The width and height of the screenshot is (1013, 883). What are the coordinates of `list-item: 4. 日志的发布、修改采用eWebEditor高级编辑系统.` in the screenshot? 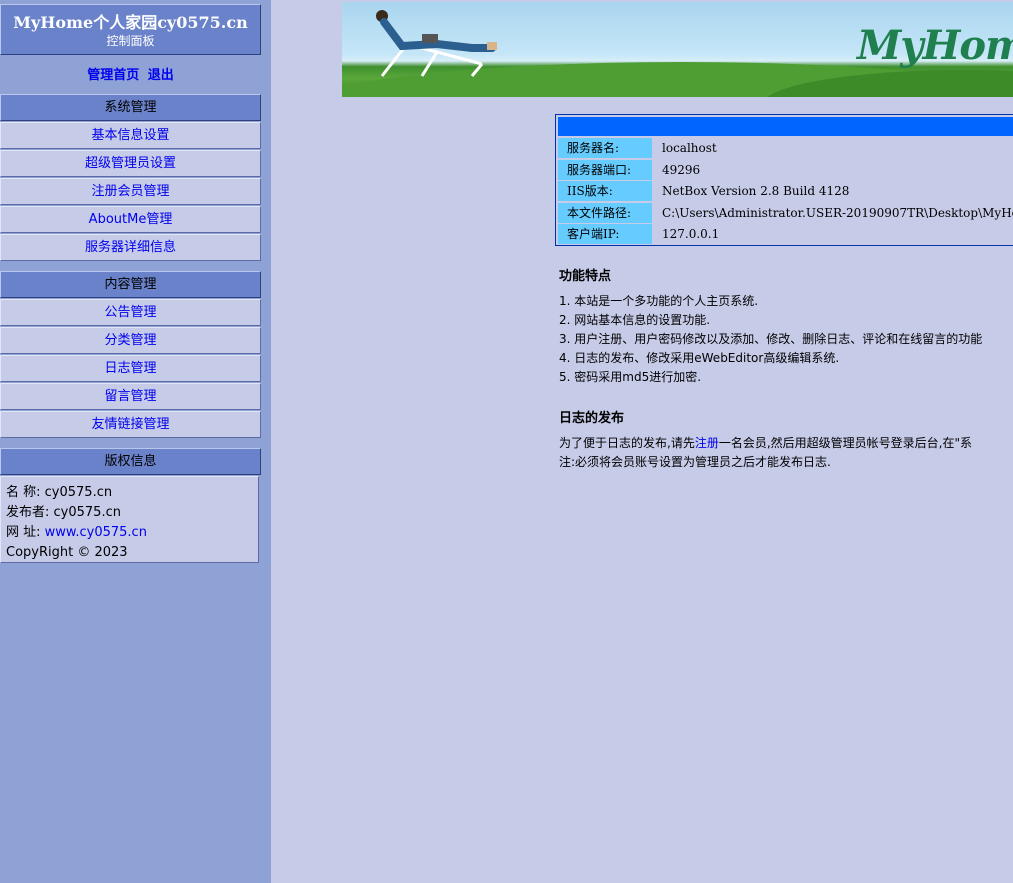 It's located at (699, 358).